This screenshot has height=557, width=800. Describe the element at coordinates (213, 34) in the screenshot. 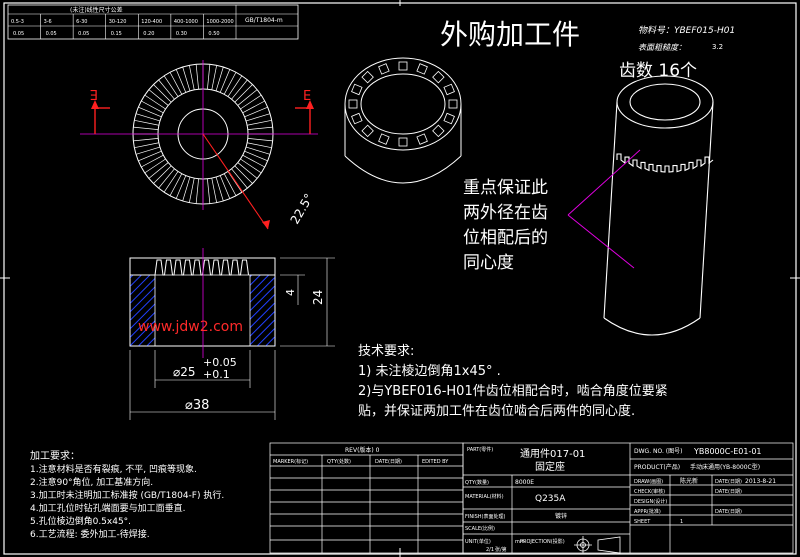

I see `tolerance-value: 0.50` at that location.